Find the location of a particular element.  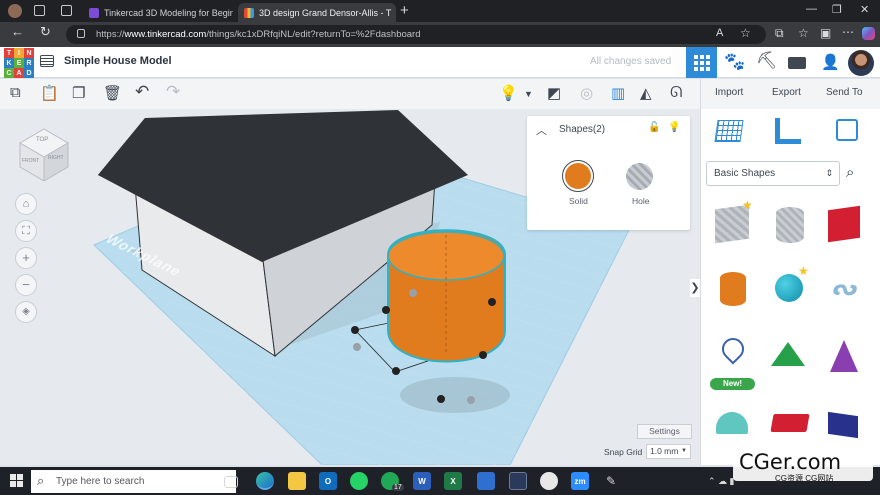

new-badge: New! is located at coordinates (732, 384).